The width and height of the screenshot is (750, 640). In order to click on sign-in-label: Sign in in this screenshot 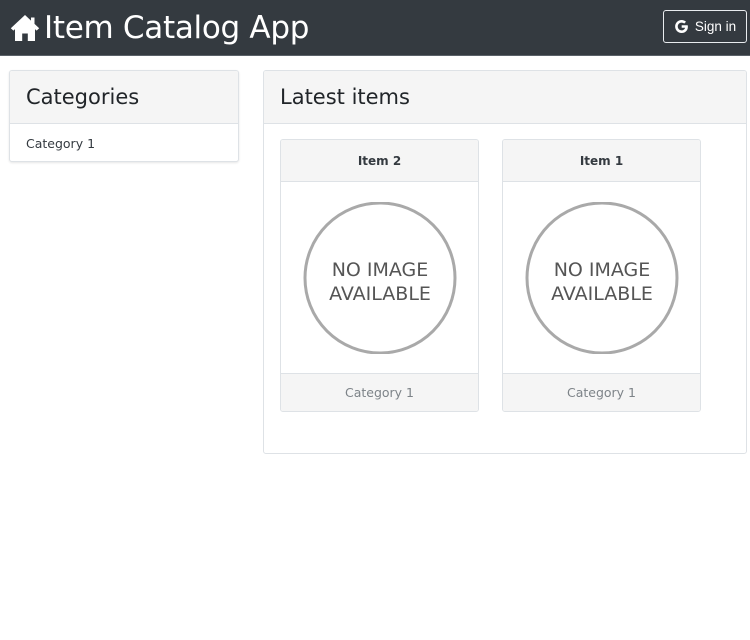, I will do `click(715, 26)`.